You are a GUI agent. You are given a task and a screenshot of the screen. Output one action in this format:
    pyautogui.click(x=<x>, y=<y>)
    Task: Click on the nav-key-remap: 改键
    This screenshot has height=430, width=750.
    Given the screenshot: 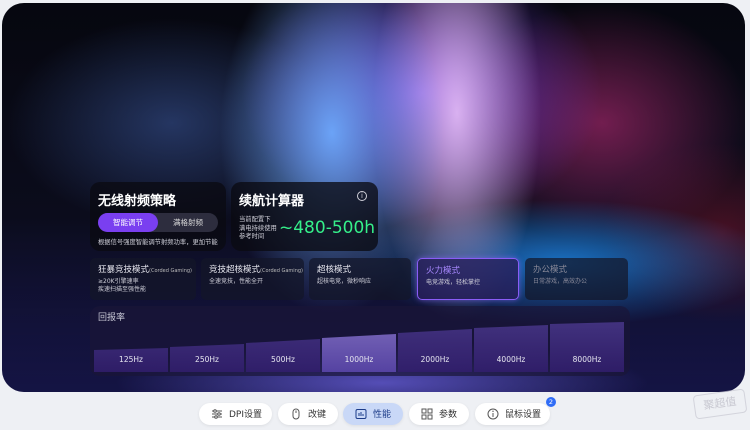 What is the action you would take?
    pyautogui.click(x=308, y=414)
    